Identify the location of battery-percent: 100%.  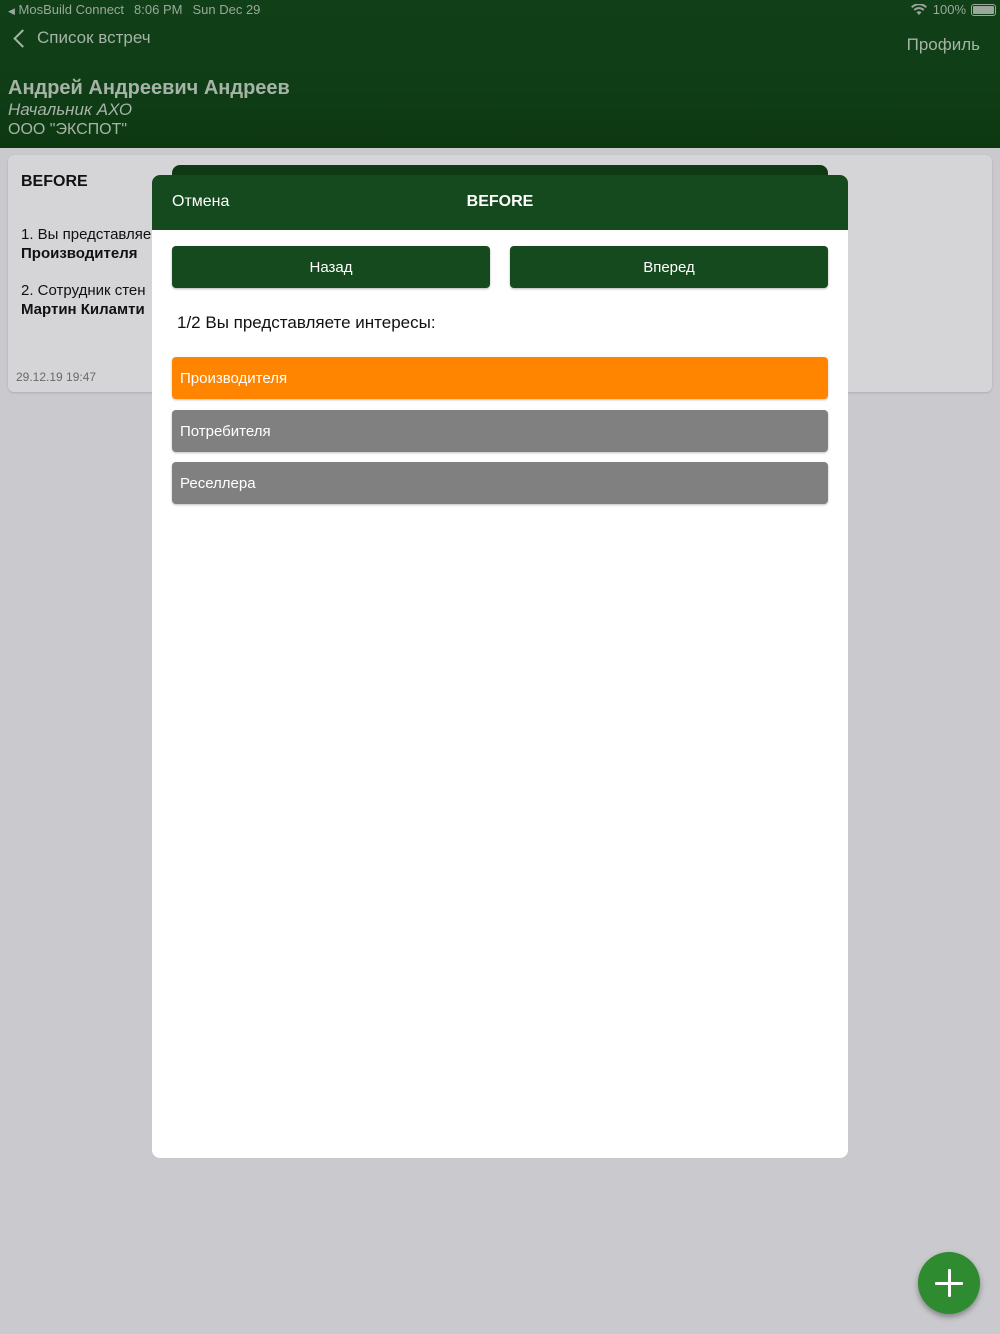
(949, 9).